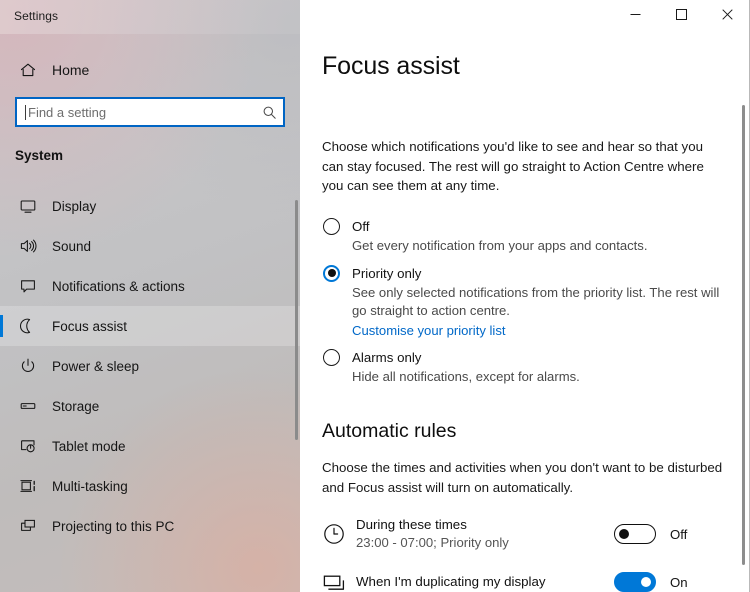 The height and width of the screenshot is (592, 750). I want to click on drive-icon, so click(28, 406).